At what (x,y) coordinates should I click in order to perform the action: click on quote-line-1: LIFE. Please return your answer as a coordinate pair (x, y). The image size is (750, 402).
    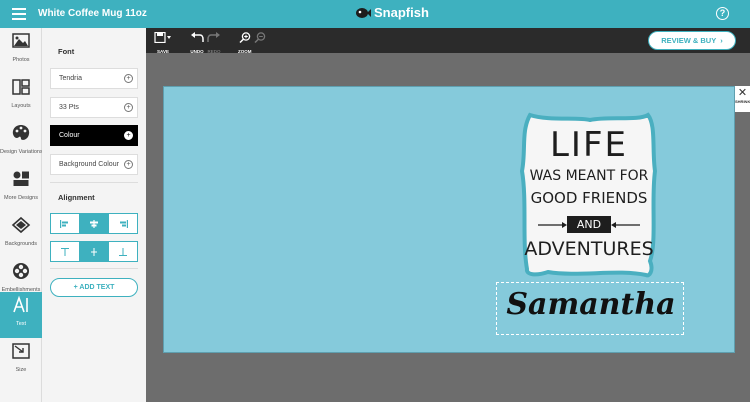
    Looking at the image, I should click on (588, 145).